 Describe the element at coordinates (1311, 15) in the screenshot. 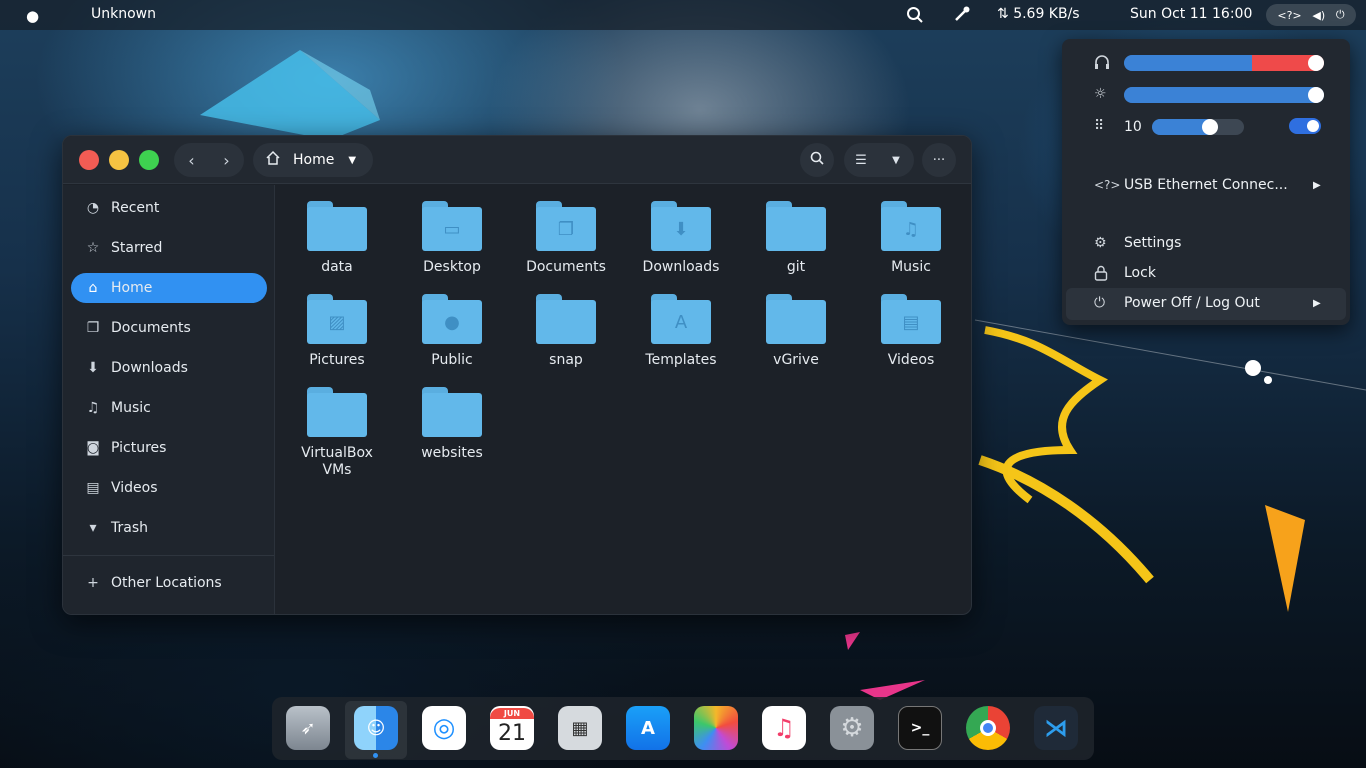

I see `system-status-area: <?> ◀︎) ⏻` at that location.